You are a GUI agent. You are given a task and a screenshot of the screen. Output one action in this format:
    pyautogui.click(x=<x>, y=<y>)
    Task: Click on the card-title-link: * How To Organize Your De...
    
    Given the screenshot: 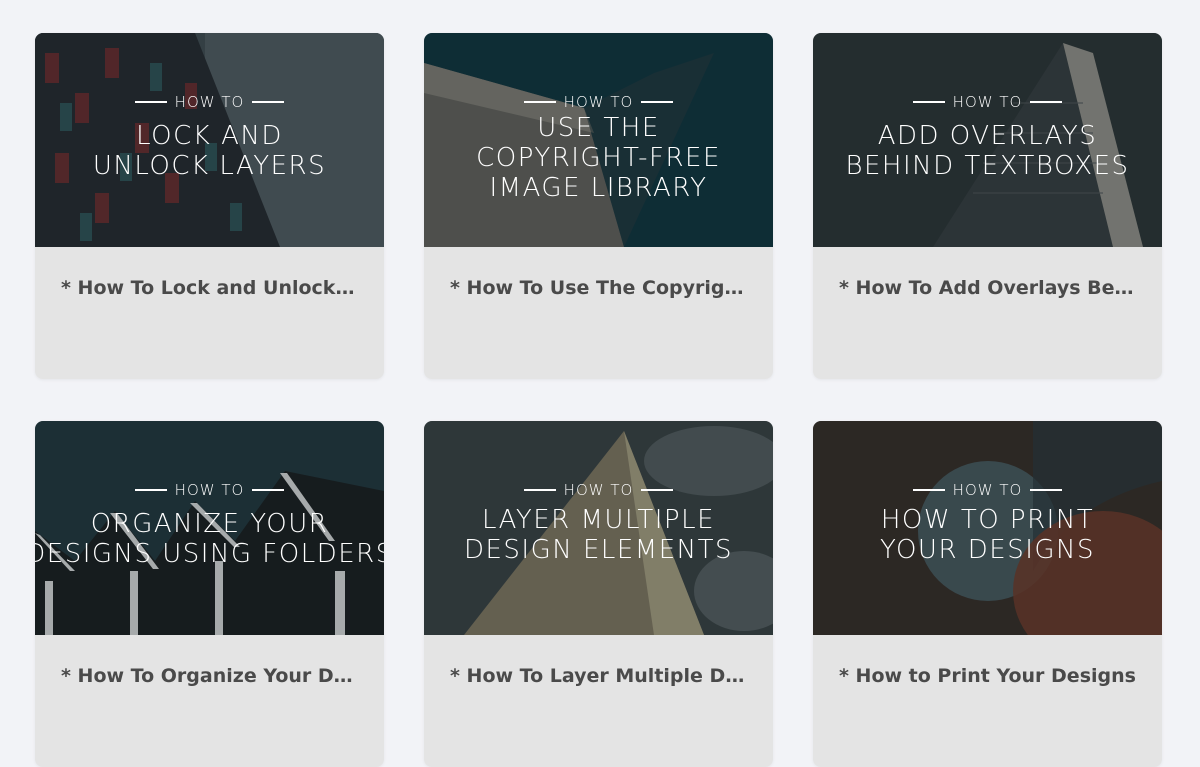 What is the action you would take?
    pyautogui.click(x=209, y=676)
    